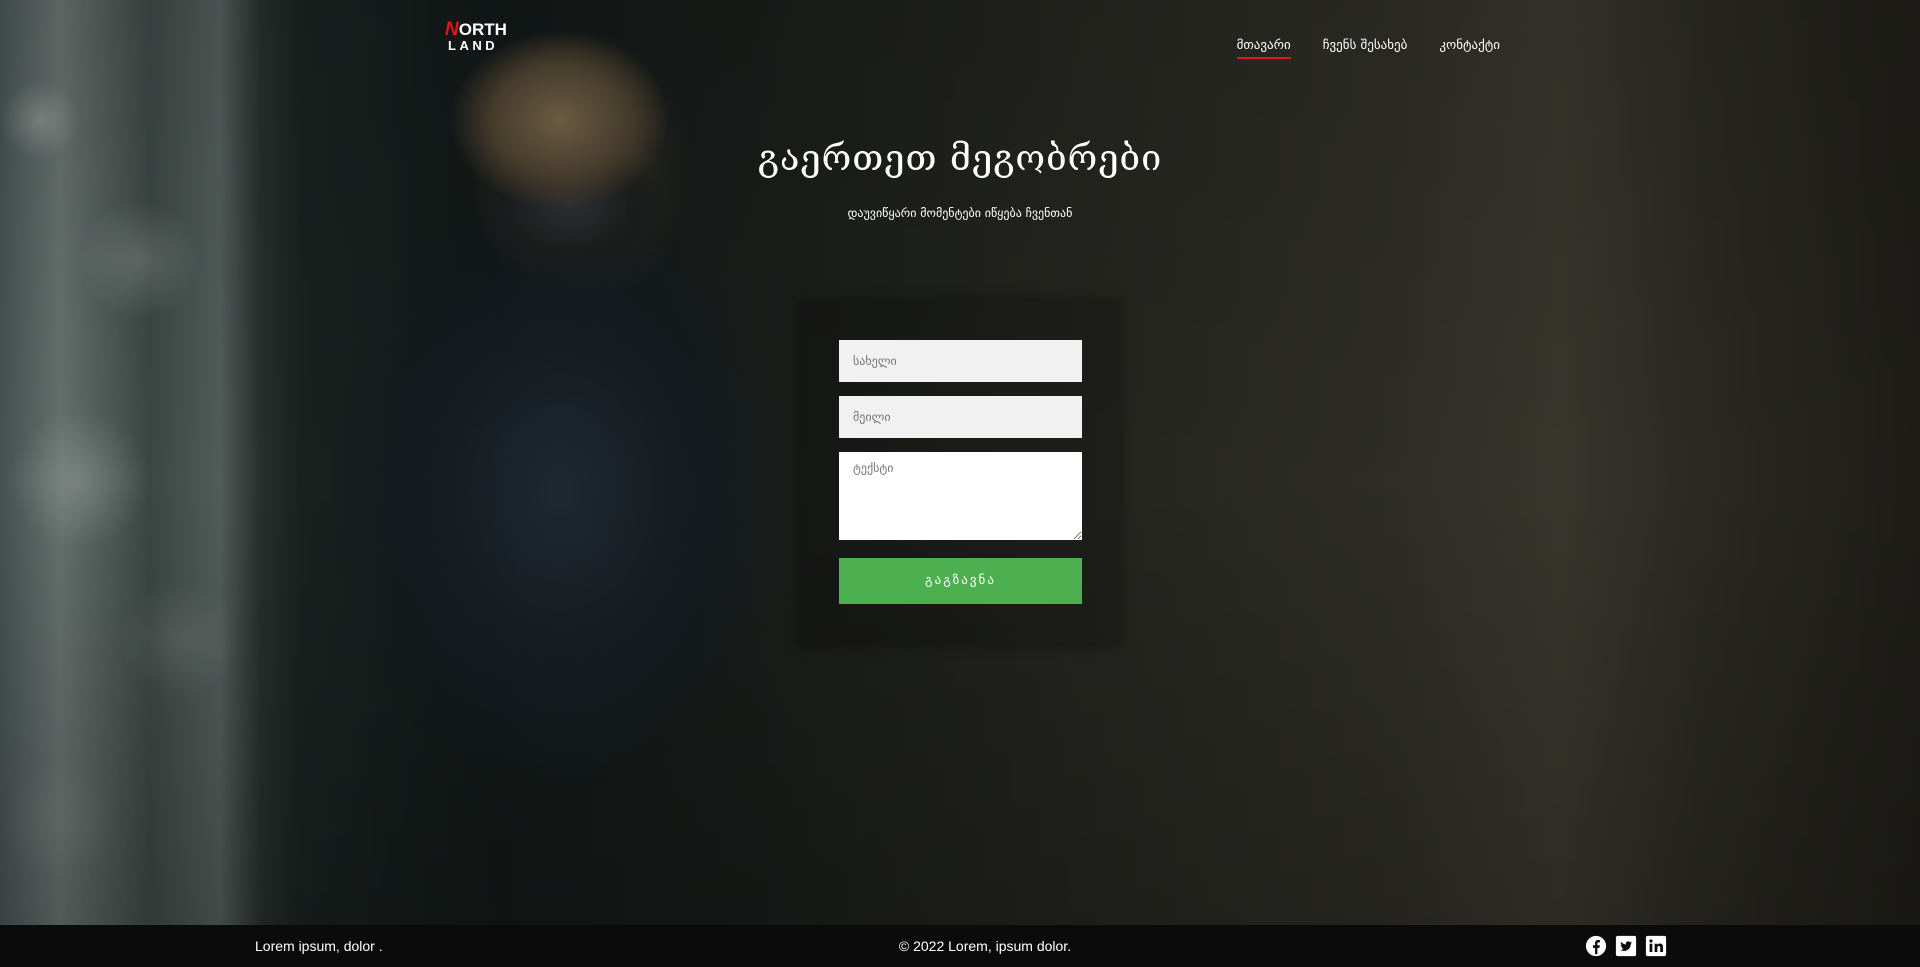 The width and height of the screenshot is (1920, 967). What do you see at coordinates (960, 496) in the screenshot?
I see `message-textarea` at bounding box center [960, 496].